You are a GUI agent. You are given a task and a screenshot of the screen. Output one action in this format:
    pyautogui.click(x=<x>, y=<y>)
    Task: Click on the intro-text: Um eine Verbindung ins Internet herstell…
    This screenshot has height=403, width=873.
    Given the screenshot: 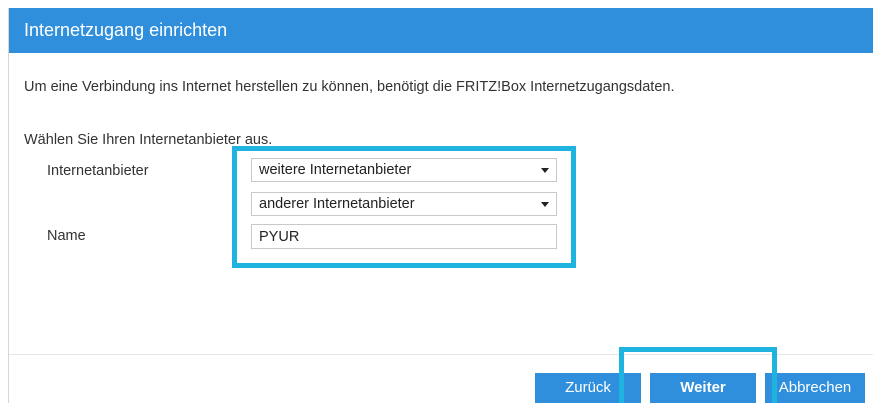 What is the action you would take?
    pyautogui.click(x=349, y=87)
    